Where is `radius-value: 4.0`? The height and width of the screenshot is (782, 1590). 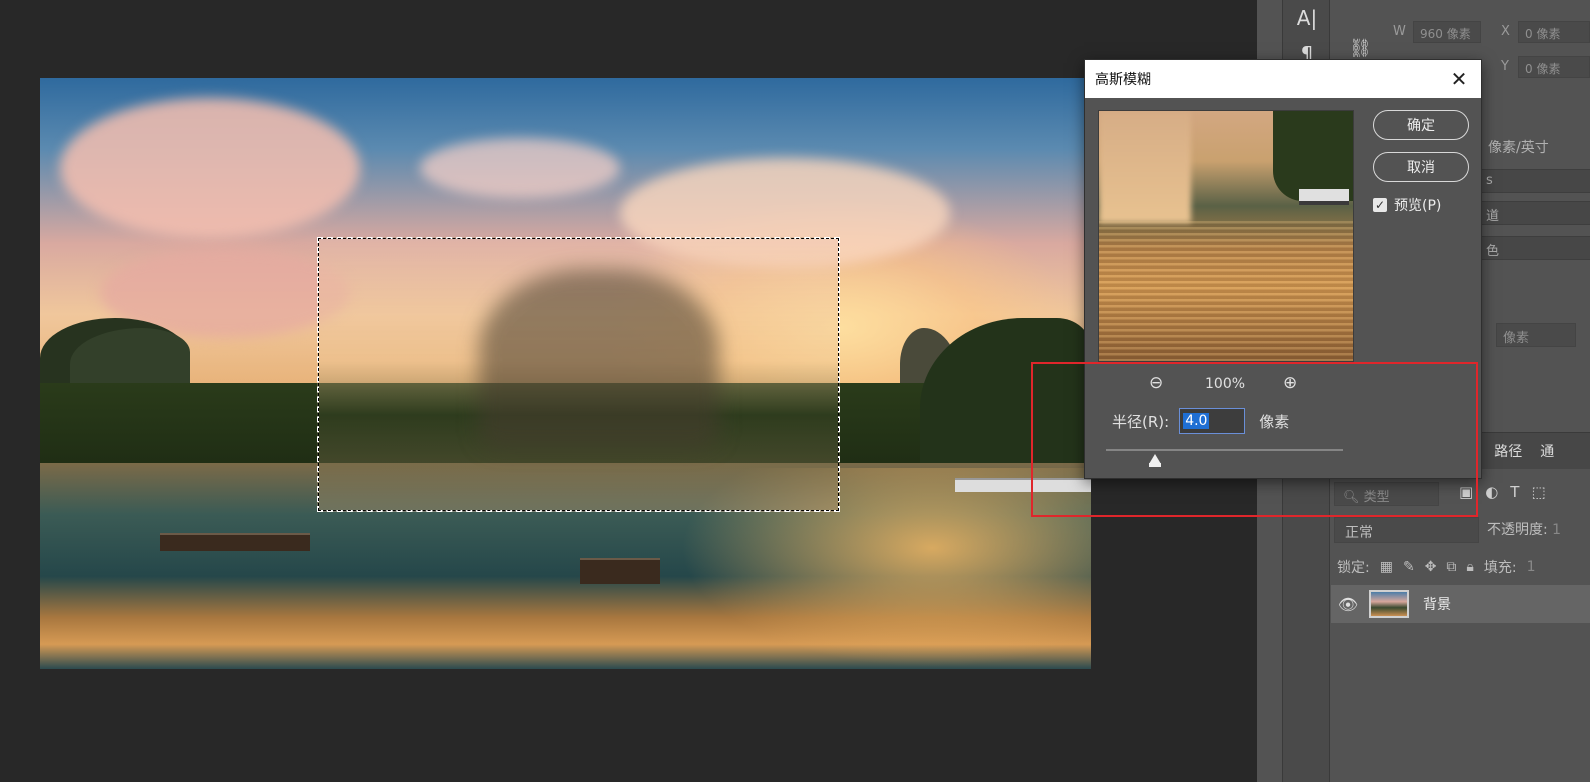 radius-value: 4.0 is located at coordinates (1196, 421).